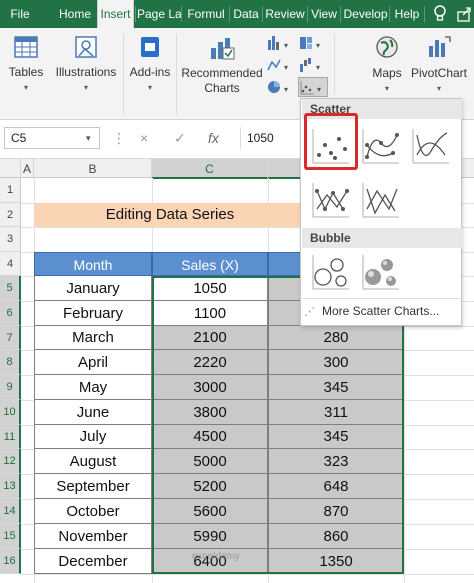 The height and width of the screenshot is (583, 474). I want to click on third-cell: 300, so click(336, 362).